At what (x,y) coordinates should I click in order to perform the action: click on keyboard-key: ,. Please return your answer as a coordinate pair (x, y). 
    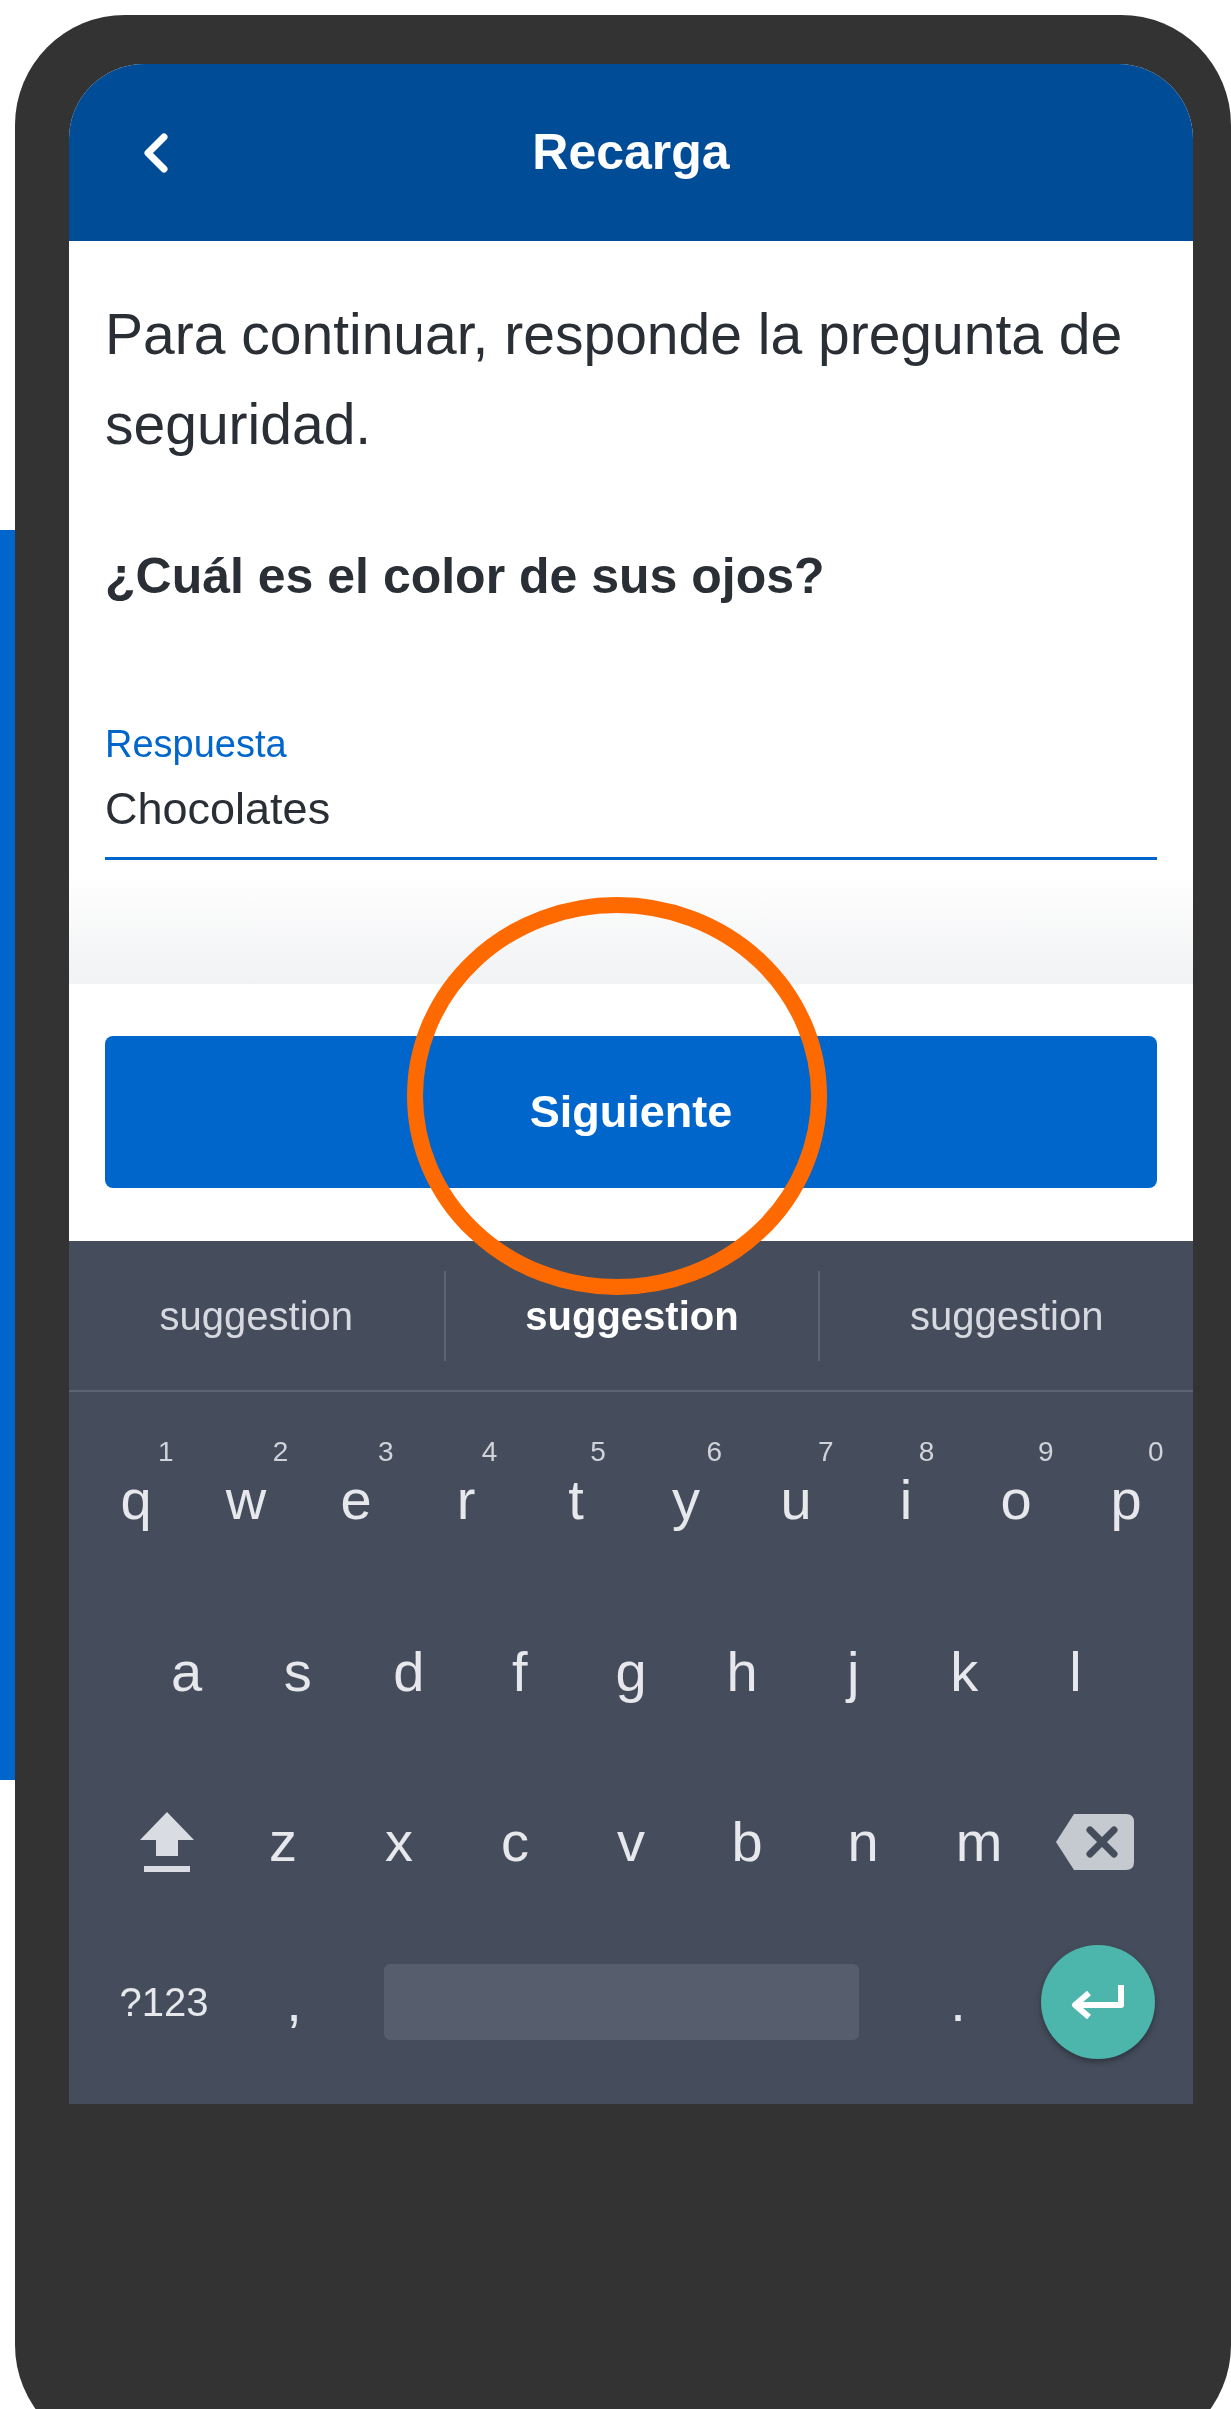
    Looking at the image, I should click on (294, 2002).